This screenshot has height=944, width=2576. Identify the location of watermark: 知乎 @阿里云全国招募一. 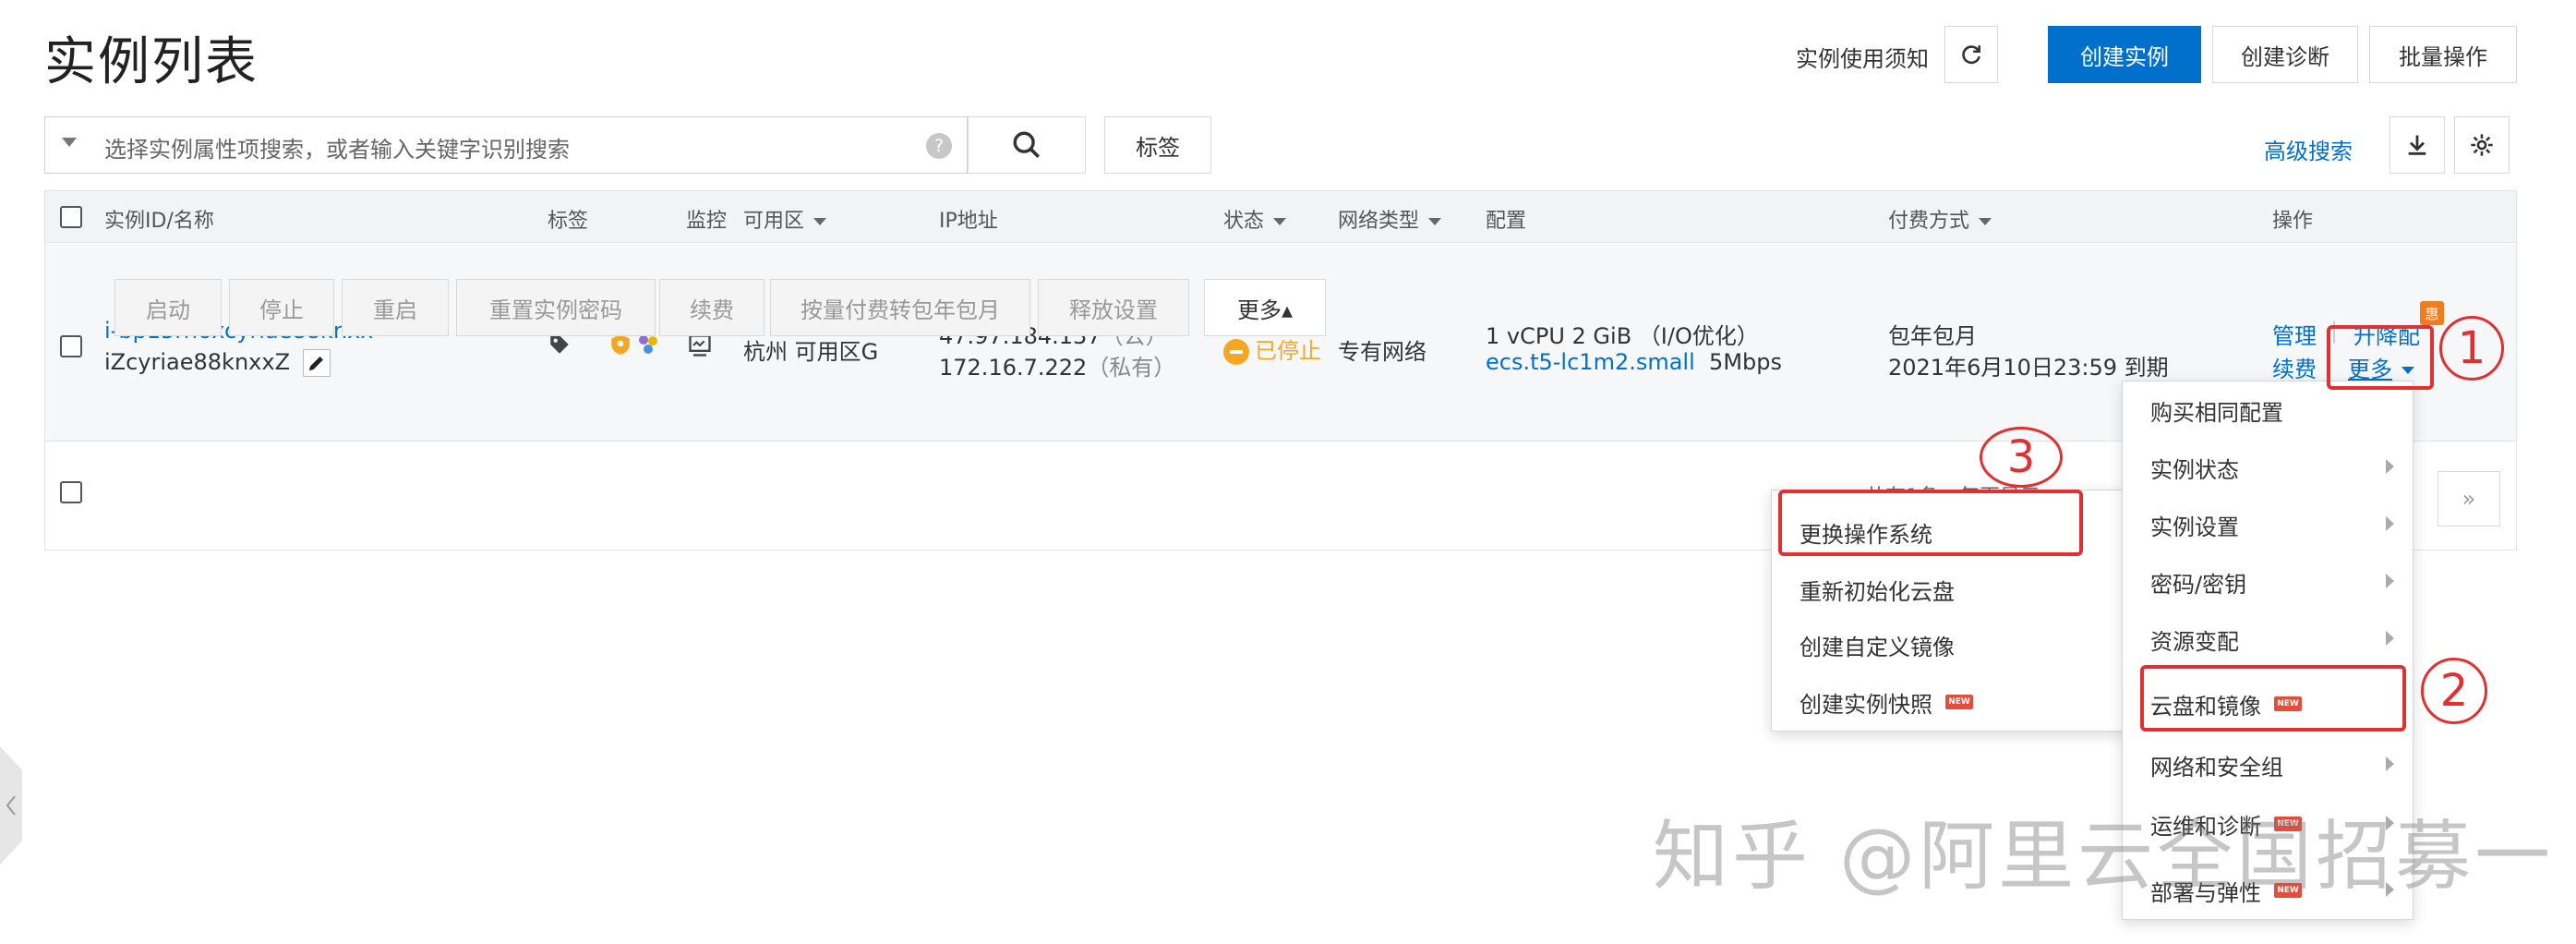
(2104, 857).